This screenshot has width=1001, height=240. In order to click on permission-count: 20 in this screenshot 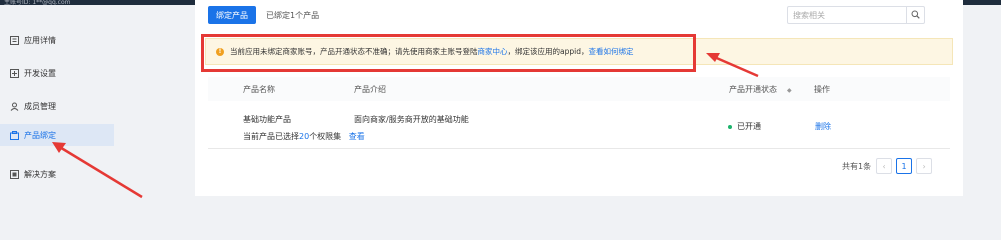, I will do `click(304, 136)`.